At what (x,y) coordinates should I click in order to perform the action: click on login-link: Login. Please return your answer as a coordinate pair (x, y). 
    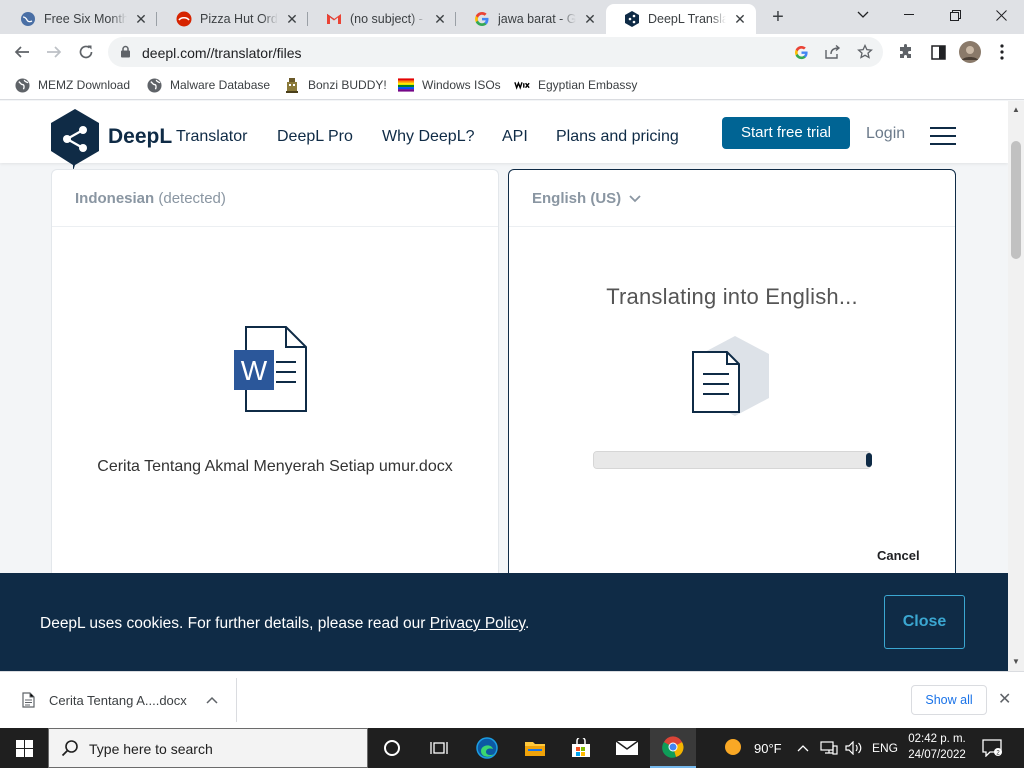
    Looking at the image, I should click on (885, 134).